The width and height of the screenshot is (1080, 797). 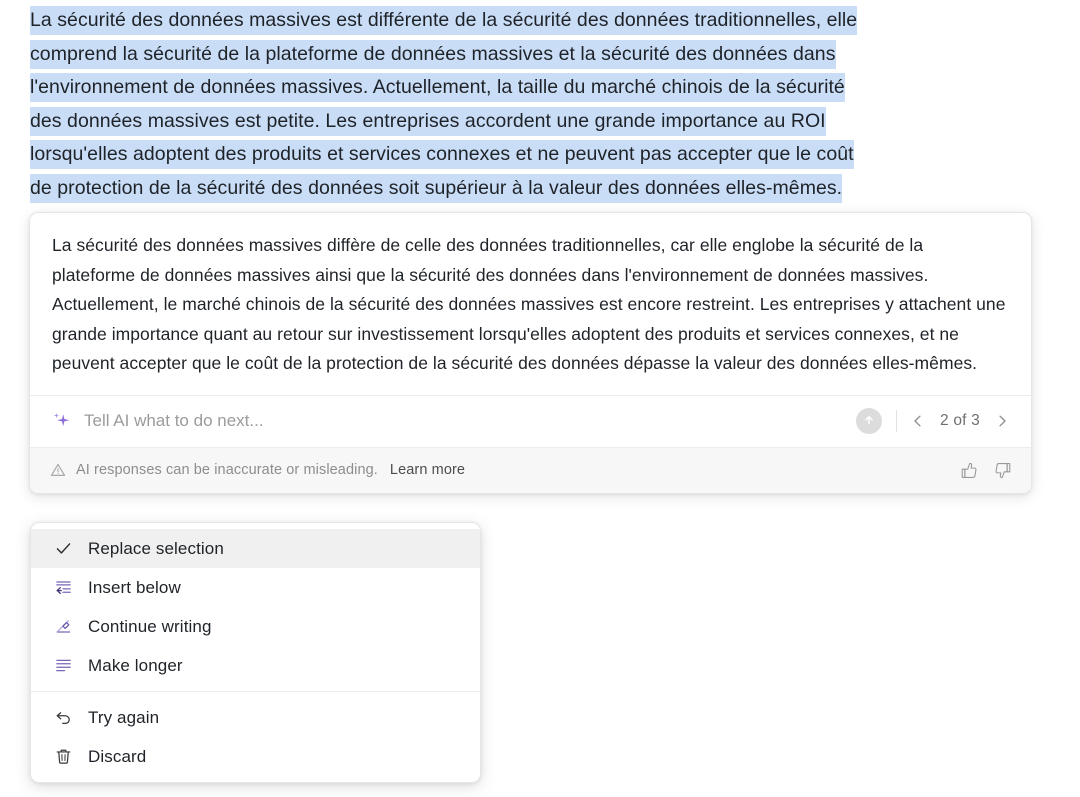 What do you see at coordinates (63, 548) in the screenshot?
I see `checkmark-icon` at bounding box center [63, 548].